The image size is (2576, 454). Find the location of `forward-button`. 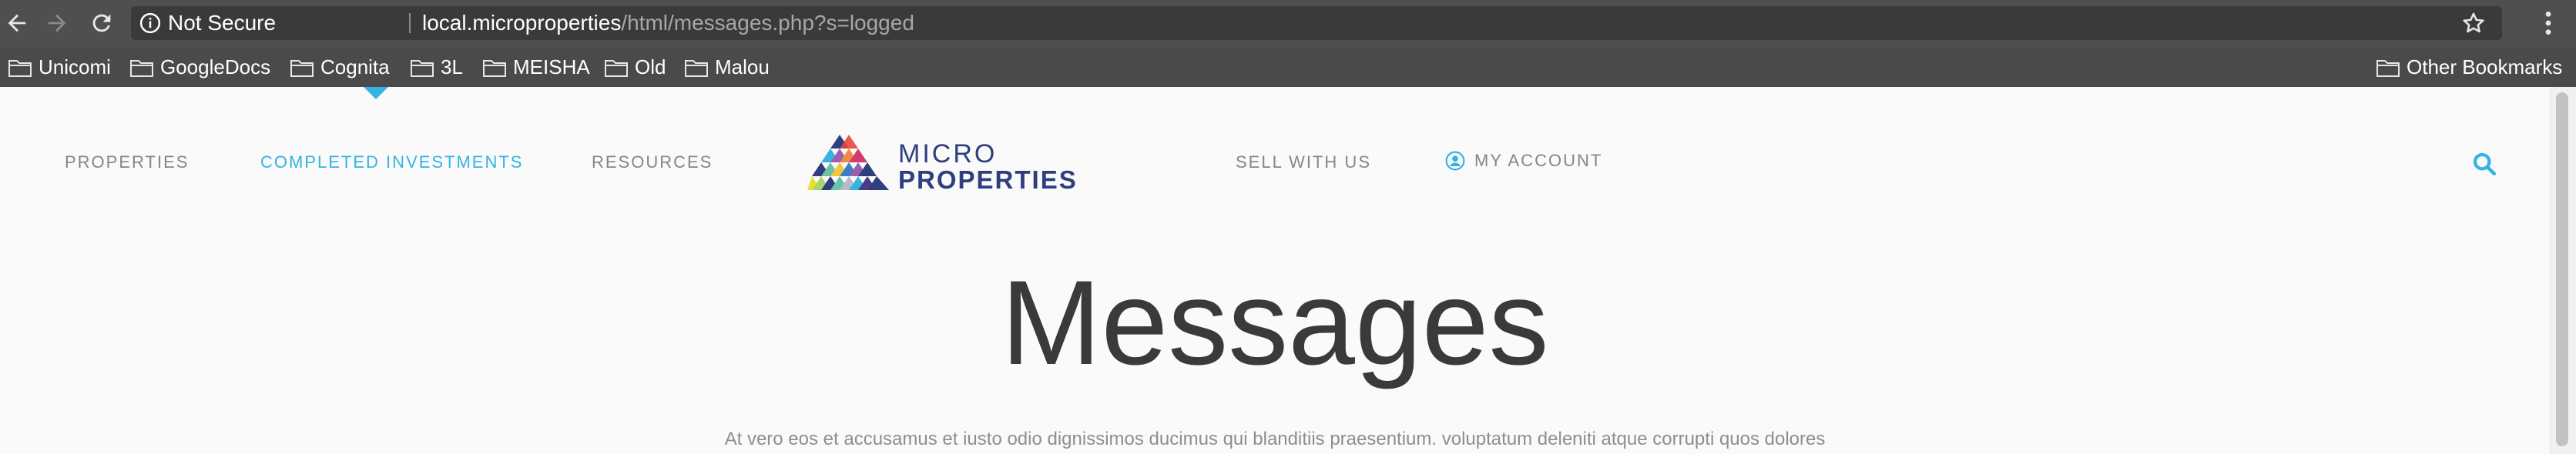

forward-button is located at coordinates (57, 23).